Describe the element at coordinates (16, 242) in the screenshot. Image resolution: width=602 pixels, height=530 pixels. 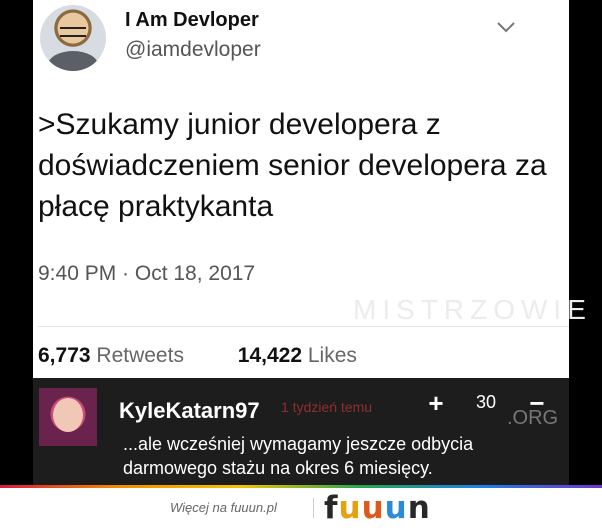
I see `left-frame` at that location.